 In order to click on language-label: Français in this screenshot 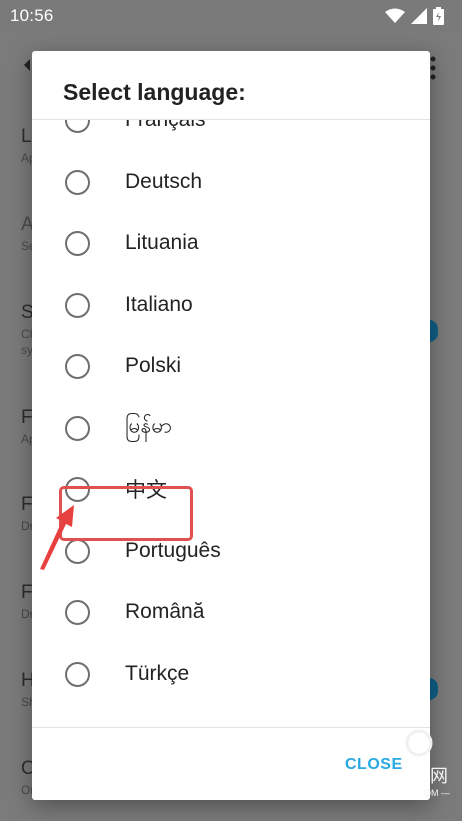, I will do `click(165, 126)`.